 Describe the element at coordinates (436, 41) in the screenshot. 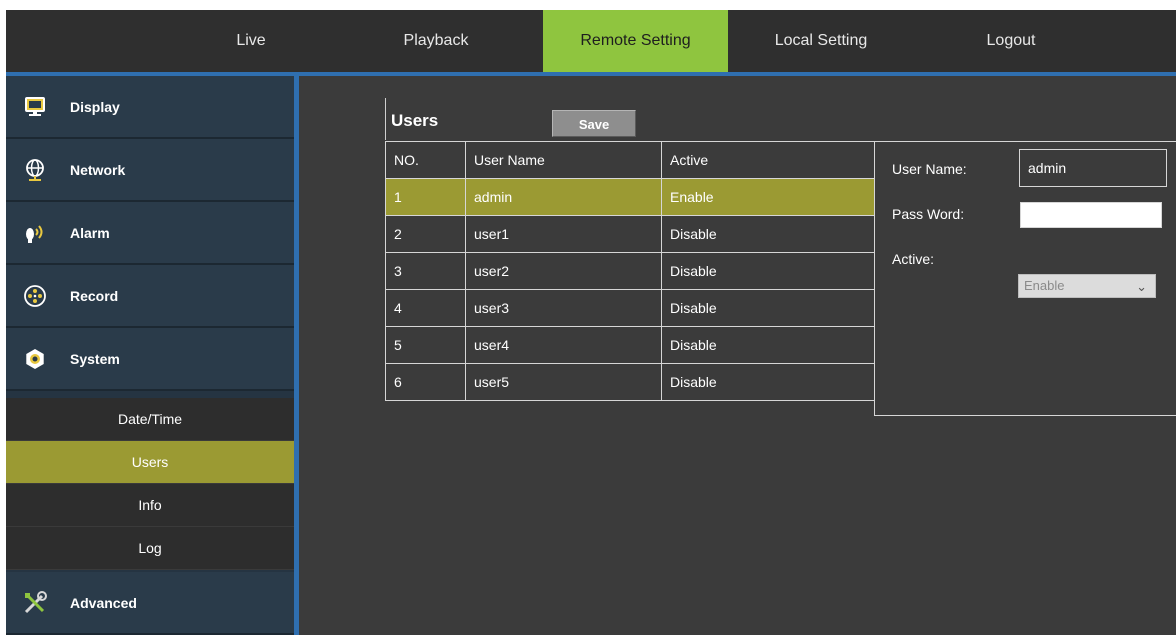

I see `nav-playback: Playback` at that location.